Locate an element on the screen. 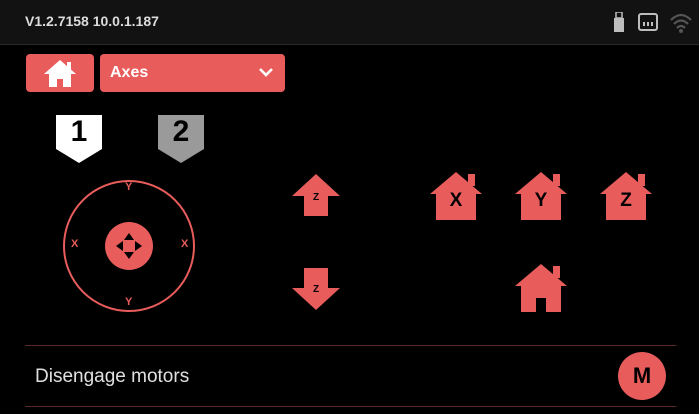 The image size is (699, 414). joystick-knob-icon is located at coordinates (129, 246).